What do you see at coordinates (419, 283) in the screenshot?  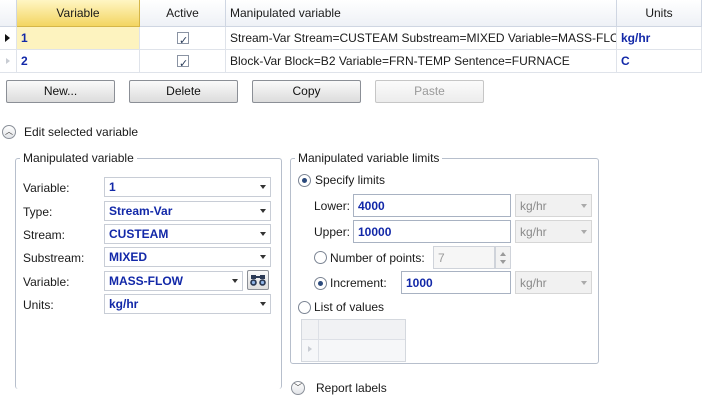 I see `increment-value: 1000` at bounding box center [419, 283].